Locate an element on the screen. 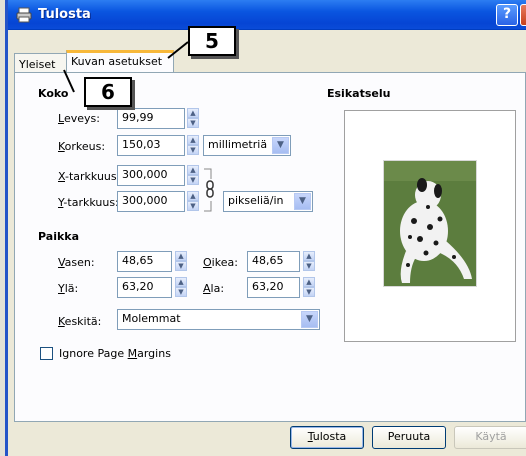 The height and width of the screenshot is (456, 526). callout-6: 6 is located at coordinates (108, 92).